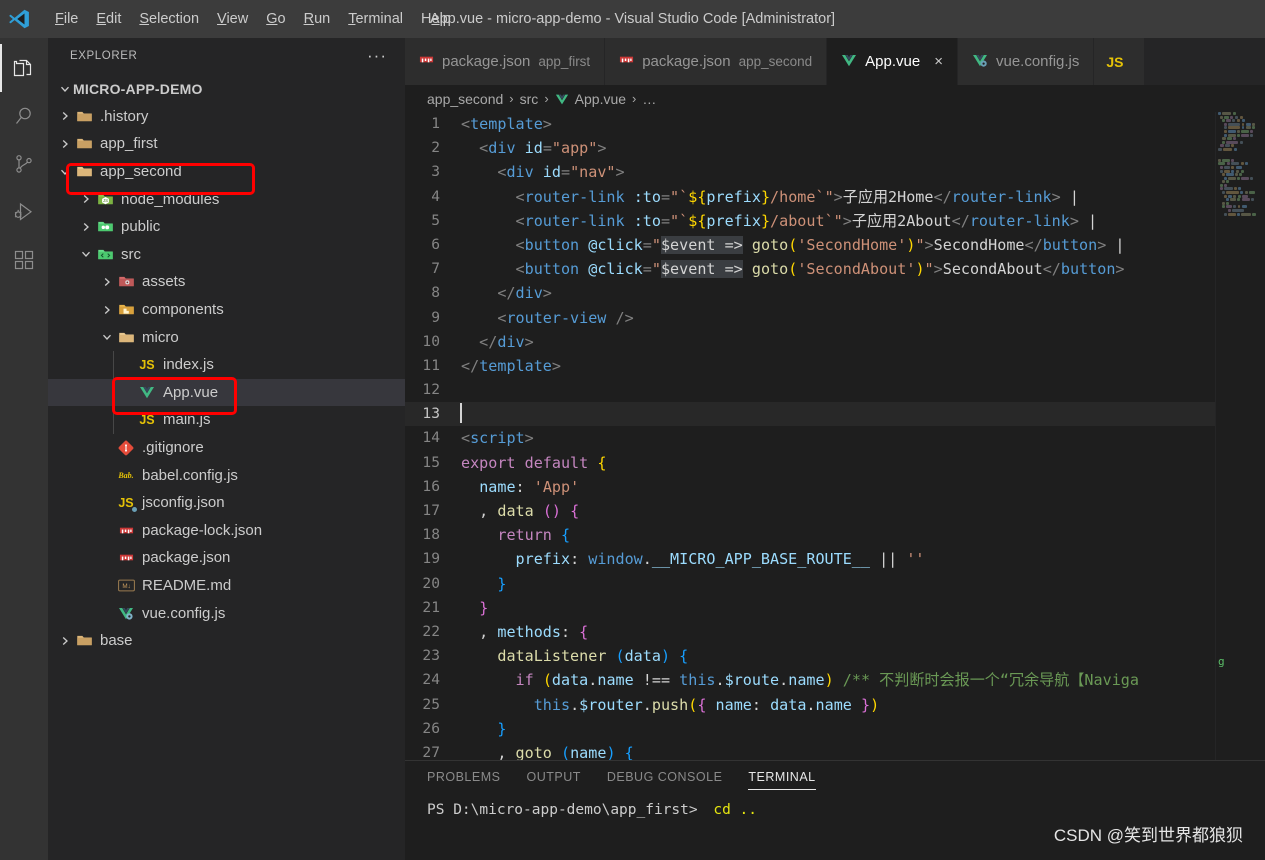 This screenshot has width=1265, height=860. Describe the element at coordinates (275, 19) in the screenshot. I see `menu-go: Go` at that location.